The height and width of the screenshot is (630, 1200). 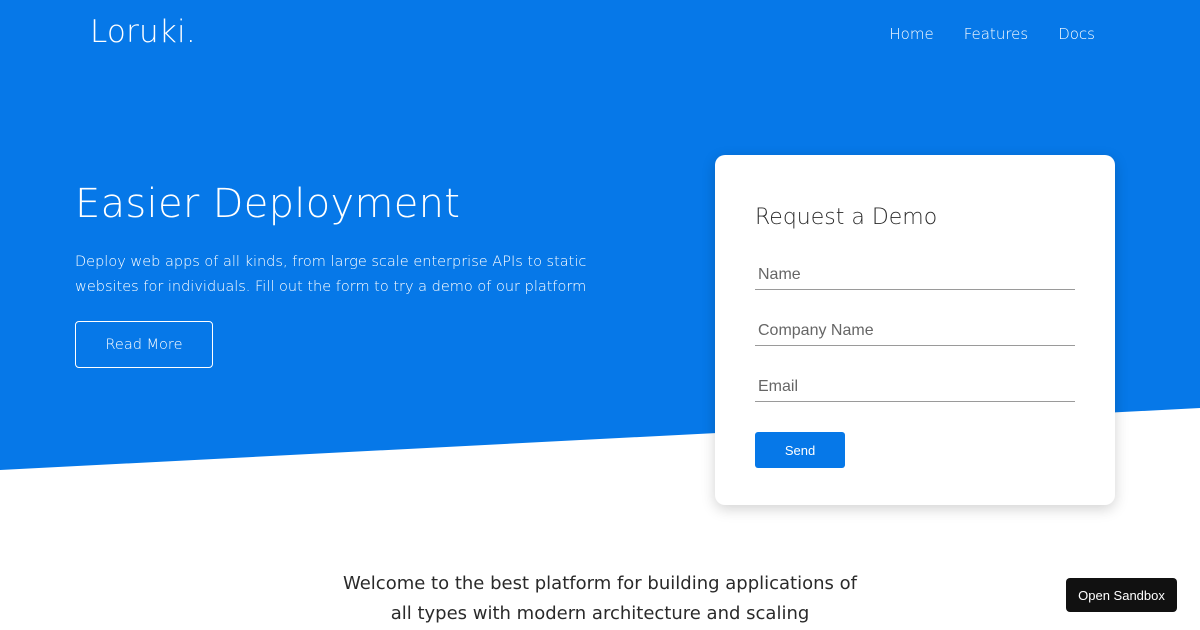 I want to click on demo-form-title: Request a Demo, so click(x=846, y=217).